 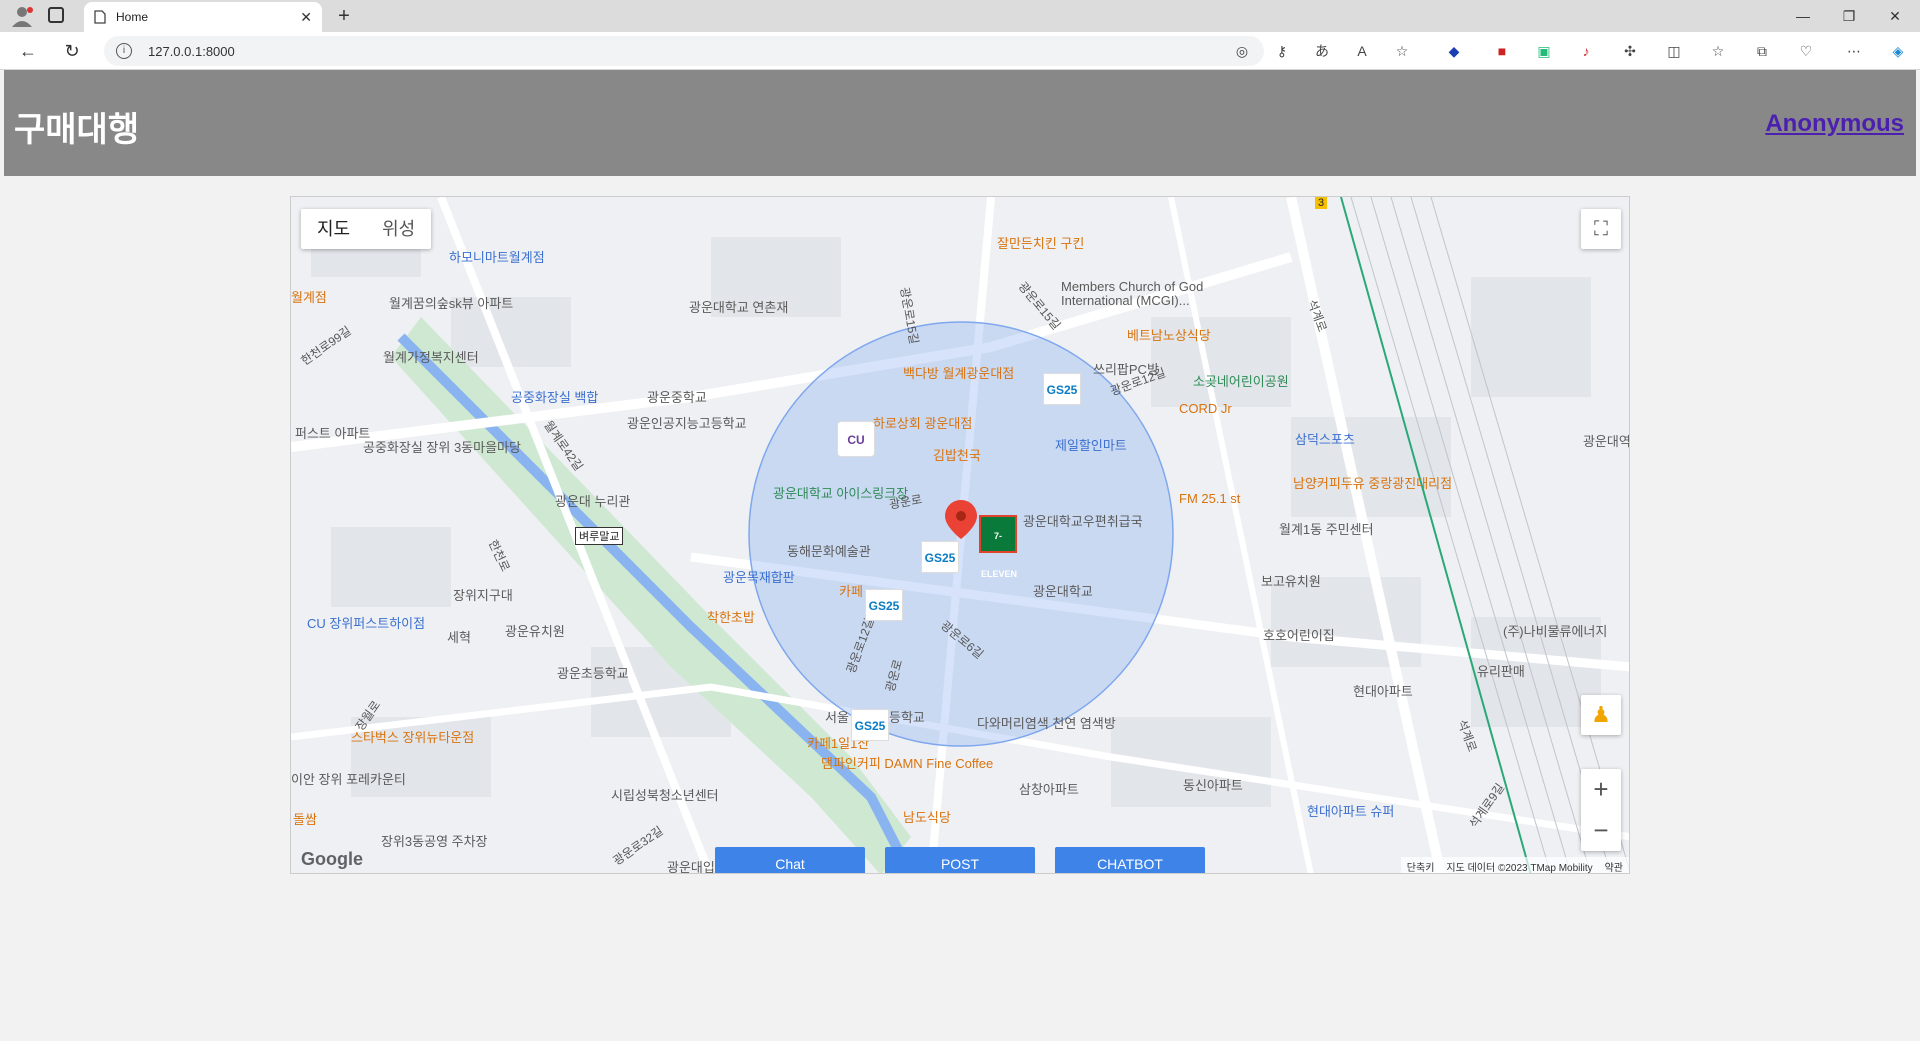 What do you see at coordinates (1606, 440) in the screenshot?
I see `place-label: 광운대역` at bounding box center [1606, 440].